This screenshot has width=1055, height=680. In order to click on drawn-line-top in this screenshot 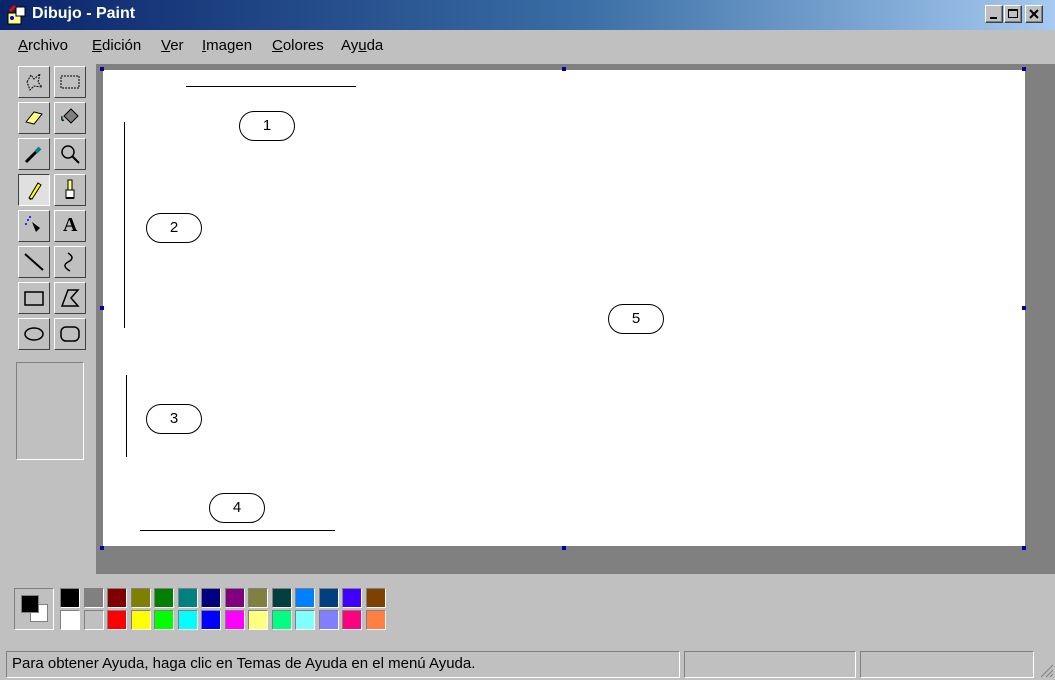, I will do `click(271, 86)`.